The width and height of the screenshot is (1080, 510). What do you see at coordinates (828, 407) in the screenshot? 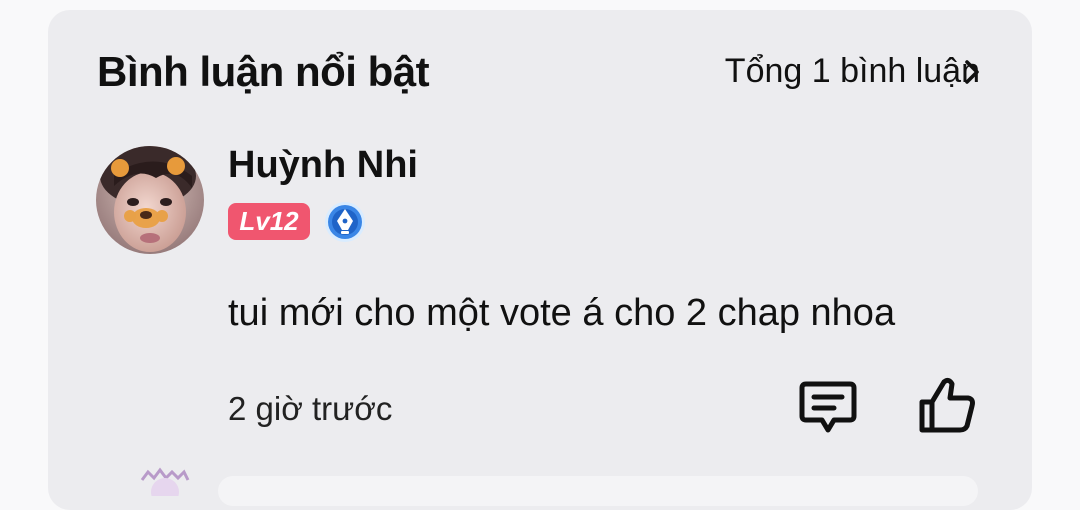
I see `comment-icon` at bounding box center [828, 407].